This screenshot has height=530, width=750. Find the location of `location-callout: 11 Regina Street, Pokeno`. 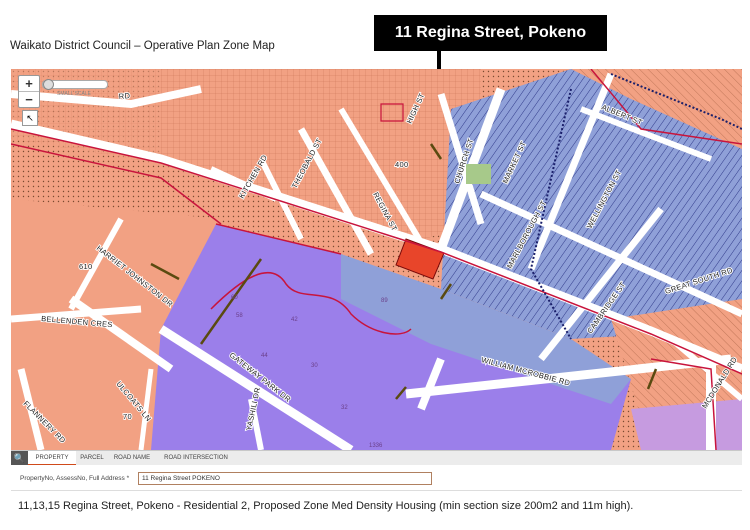

location-callout: 11 Regina Street, Pokeno is located at coordinates (490, 33).